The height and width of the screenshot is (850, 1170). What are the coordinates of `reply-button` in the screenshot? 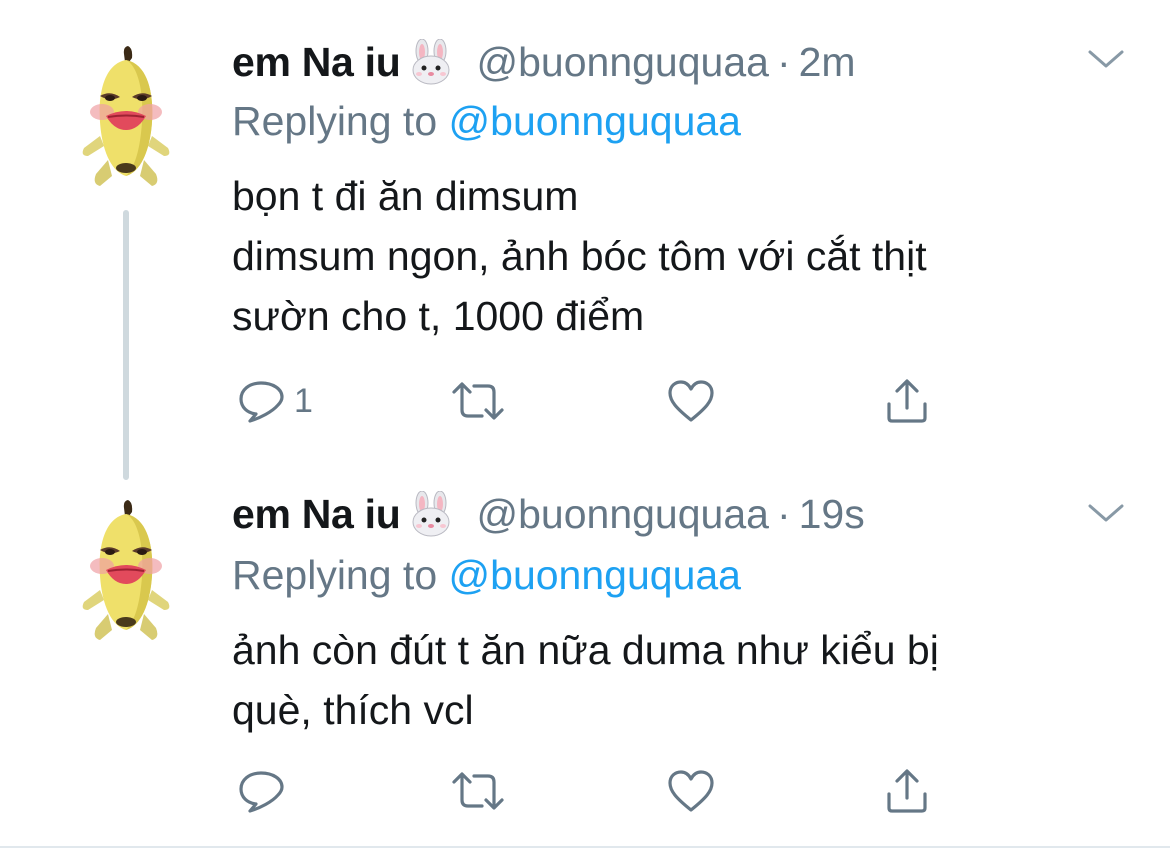 It's located at (265, 791).